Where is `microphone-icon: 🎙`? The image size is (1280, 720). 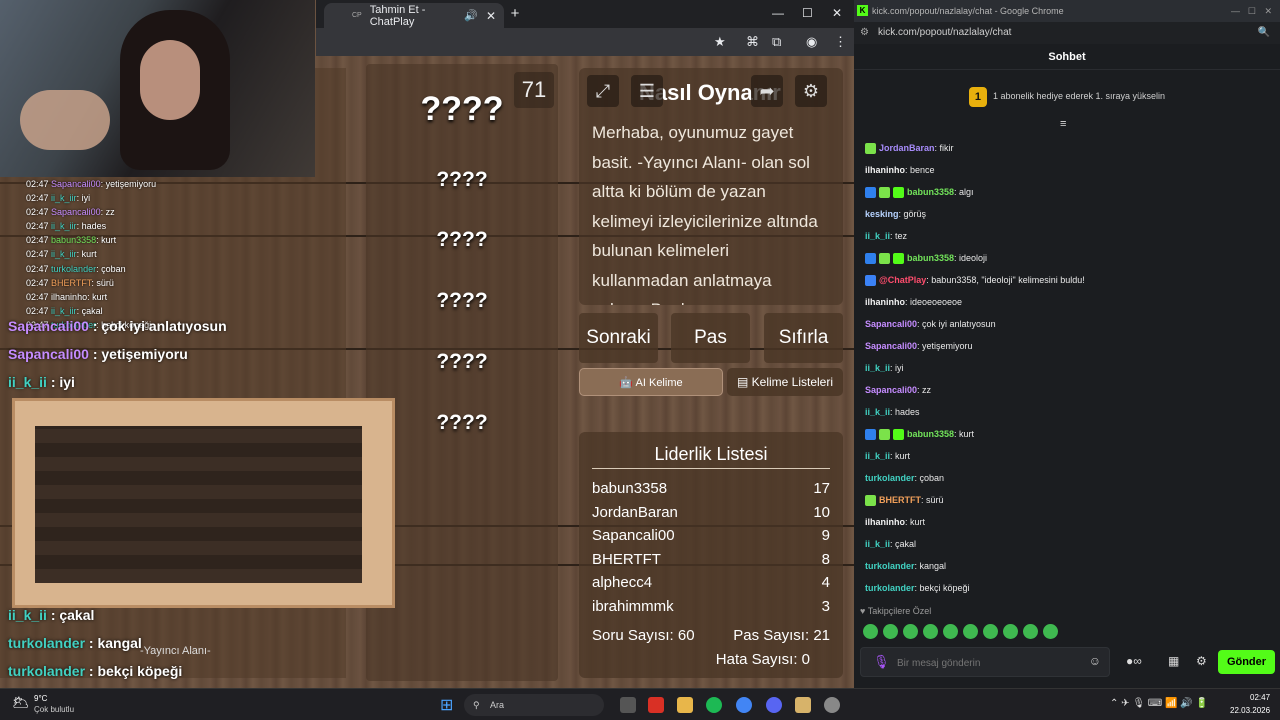 microphone-icon: 🎙 is located at coordinates (881, 662).